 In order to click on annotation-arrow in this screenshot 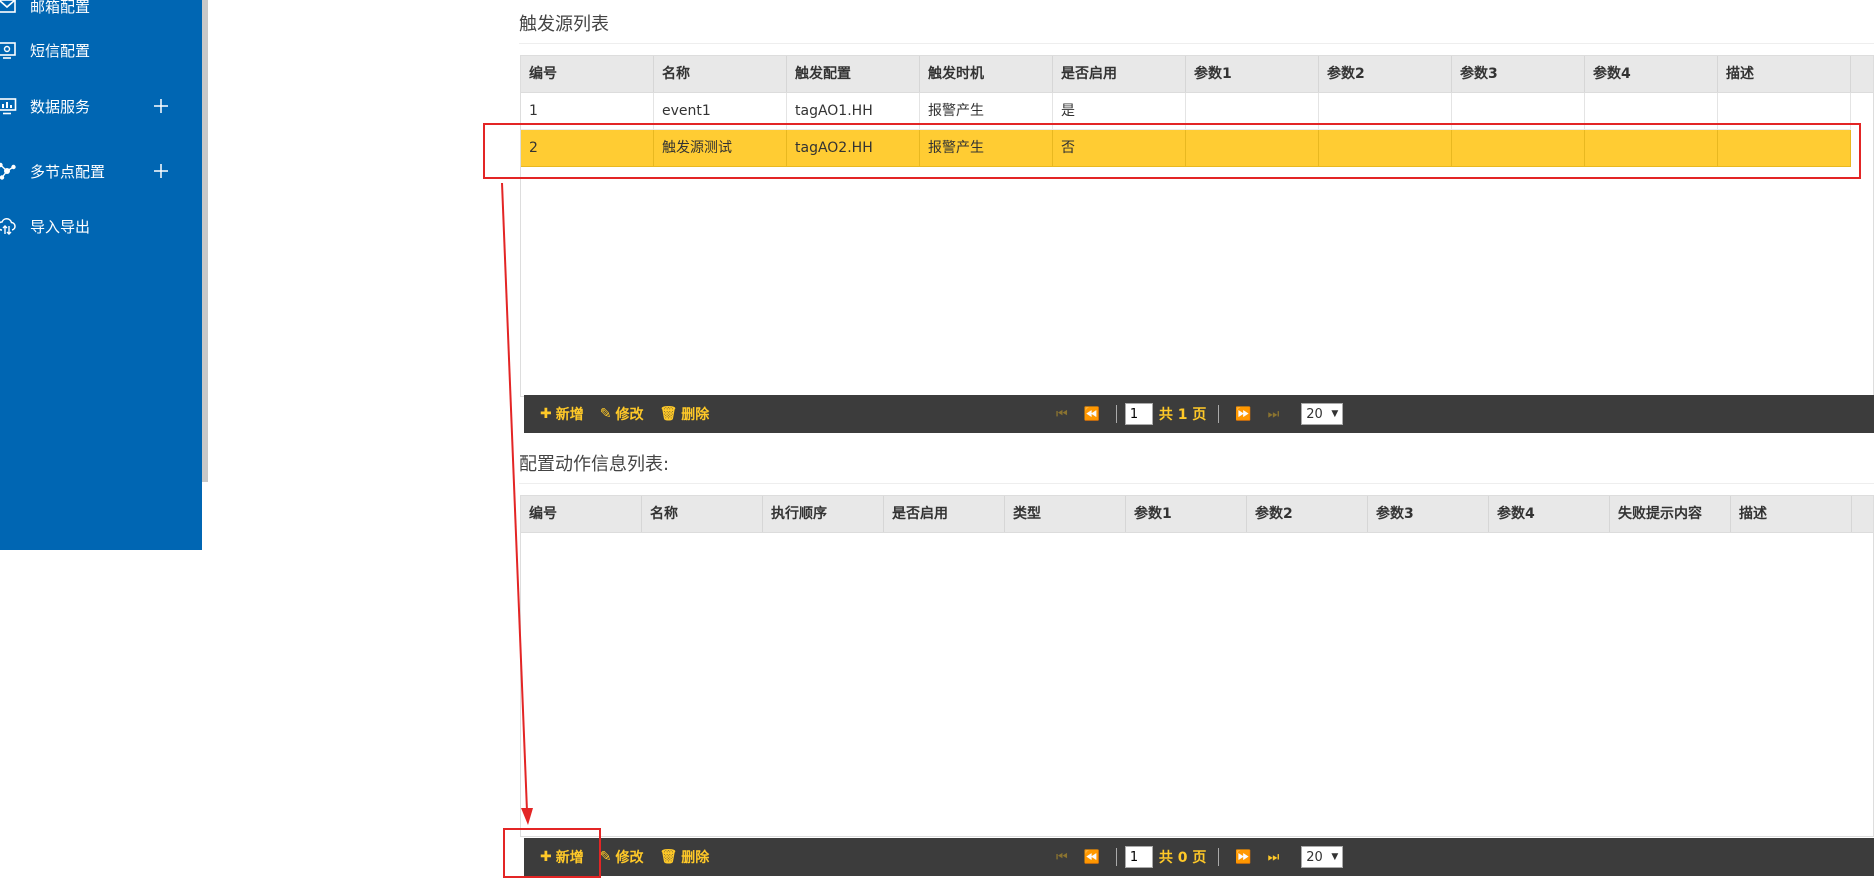, I will do `click(517, 503)`.